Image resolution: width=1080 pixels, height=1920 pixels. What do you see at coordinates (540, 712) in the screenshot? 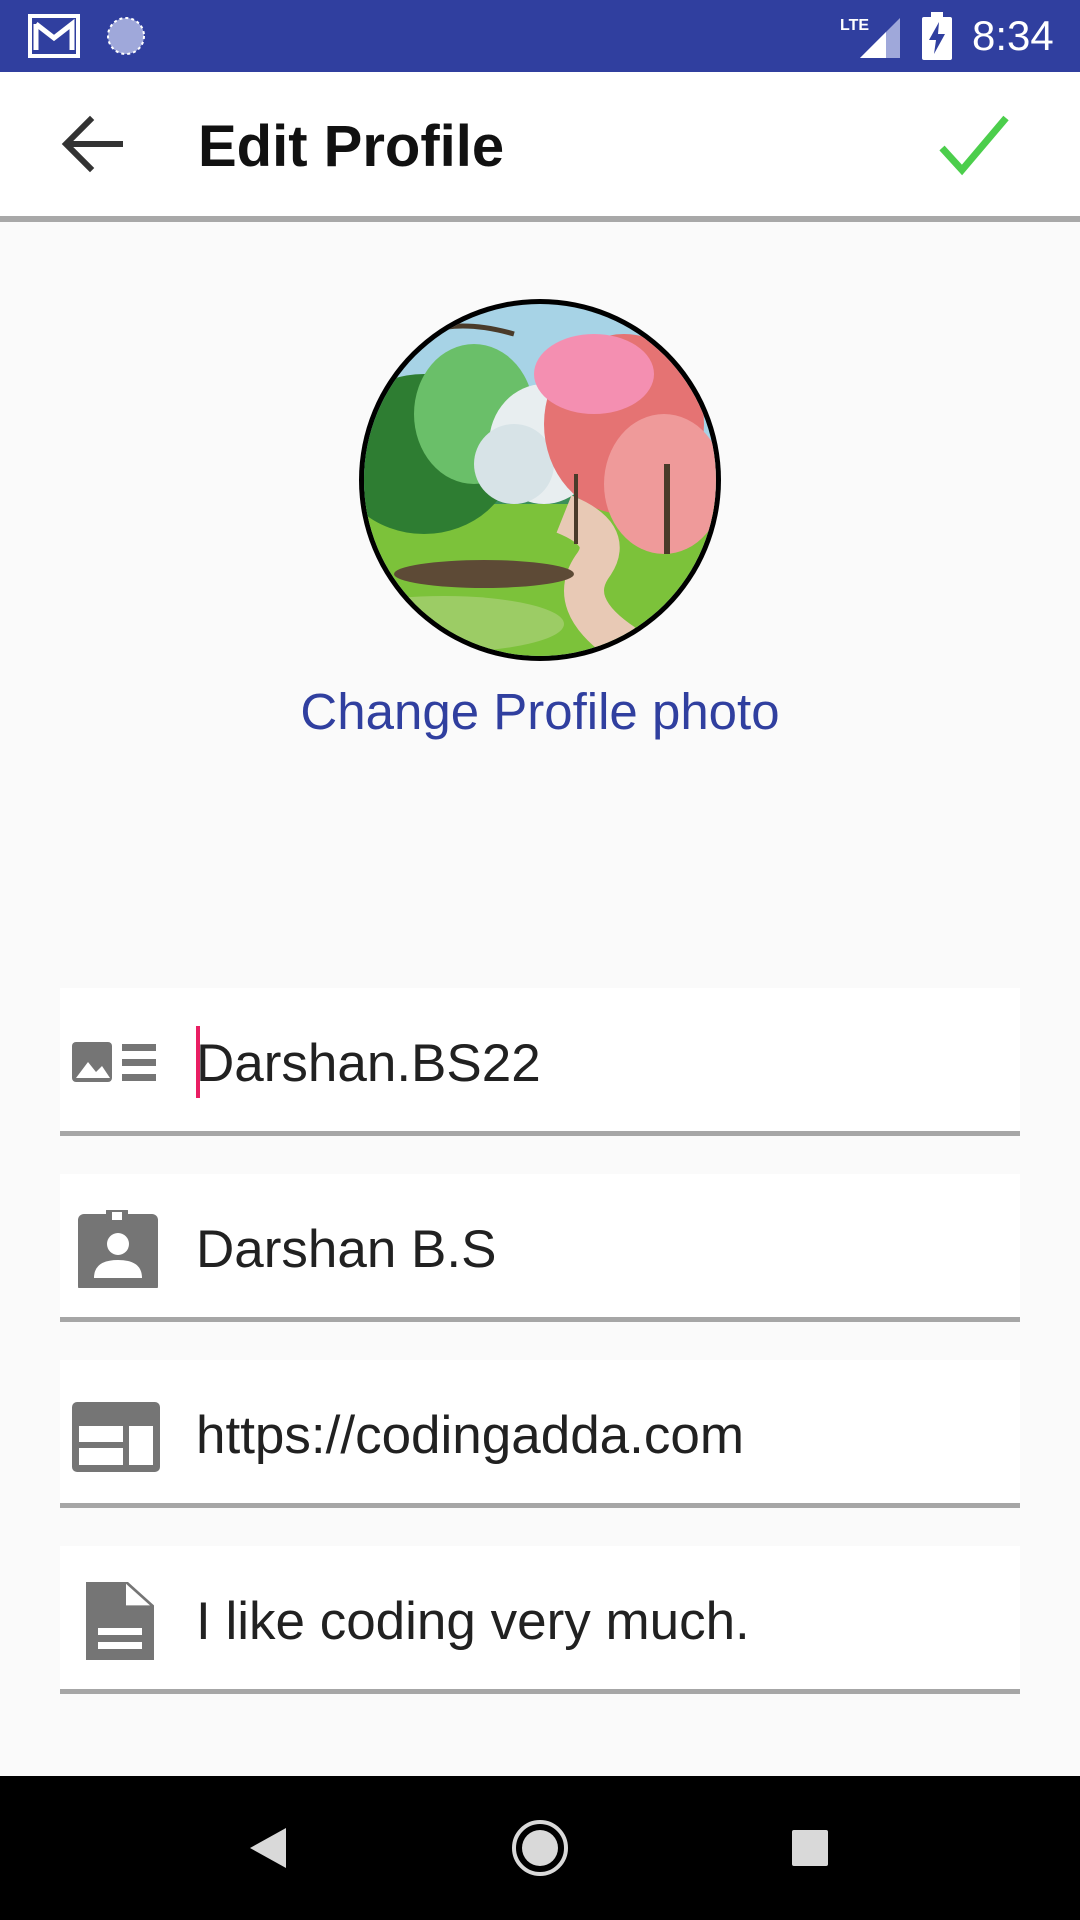
I see `change-profile-photo-link: Change Profile photo` at bounding box center [540, 712].